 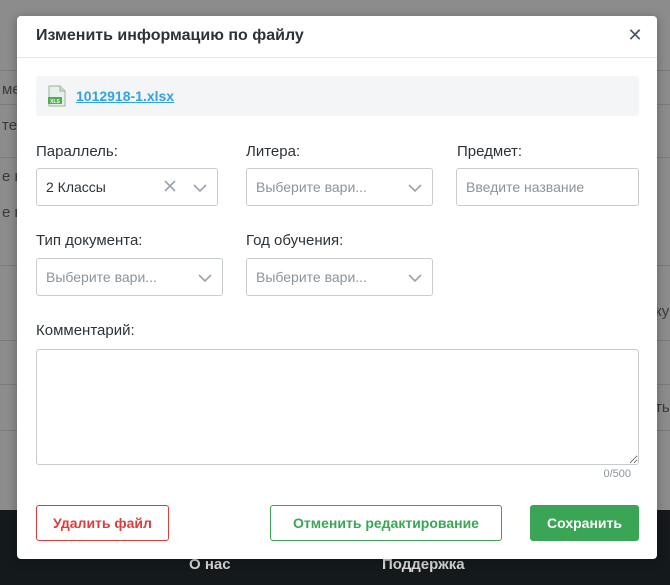 What do you see at coordinates (10, 125) in the screenshot?
I see `bg-text: те` at bounding box center [10, 125].